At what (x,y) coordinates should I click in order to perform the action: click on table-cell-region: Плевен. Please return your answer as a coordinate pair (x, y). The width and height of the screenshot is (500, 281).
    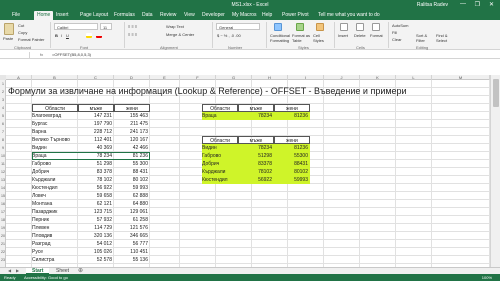
    Looking at the image, I should click on (55, 228).